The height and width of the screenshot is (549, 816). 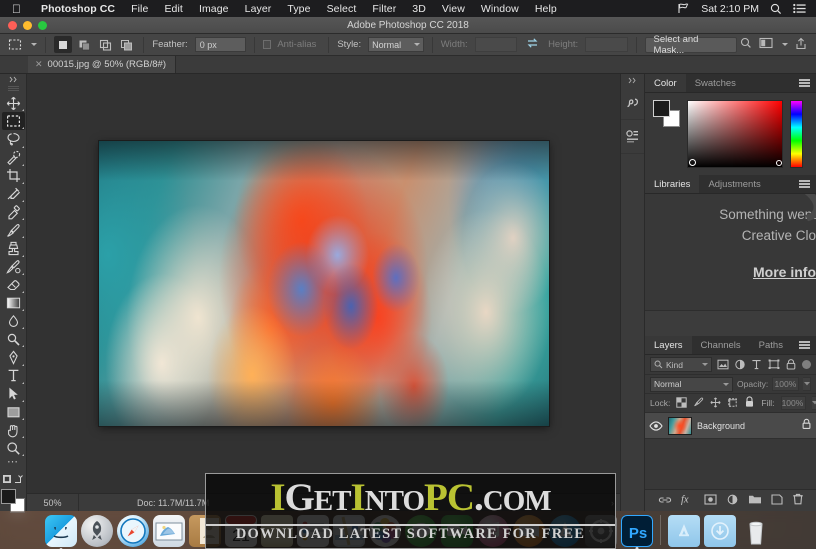 What do you see at coordinates (807, 384) in the screenshot?
I see `opacity-stepper` at bounding box center [807, 384].